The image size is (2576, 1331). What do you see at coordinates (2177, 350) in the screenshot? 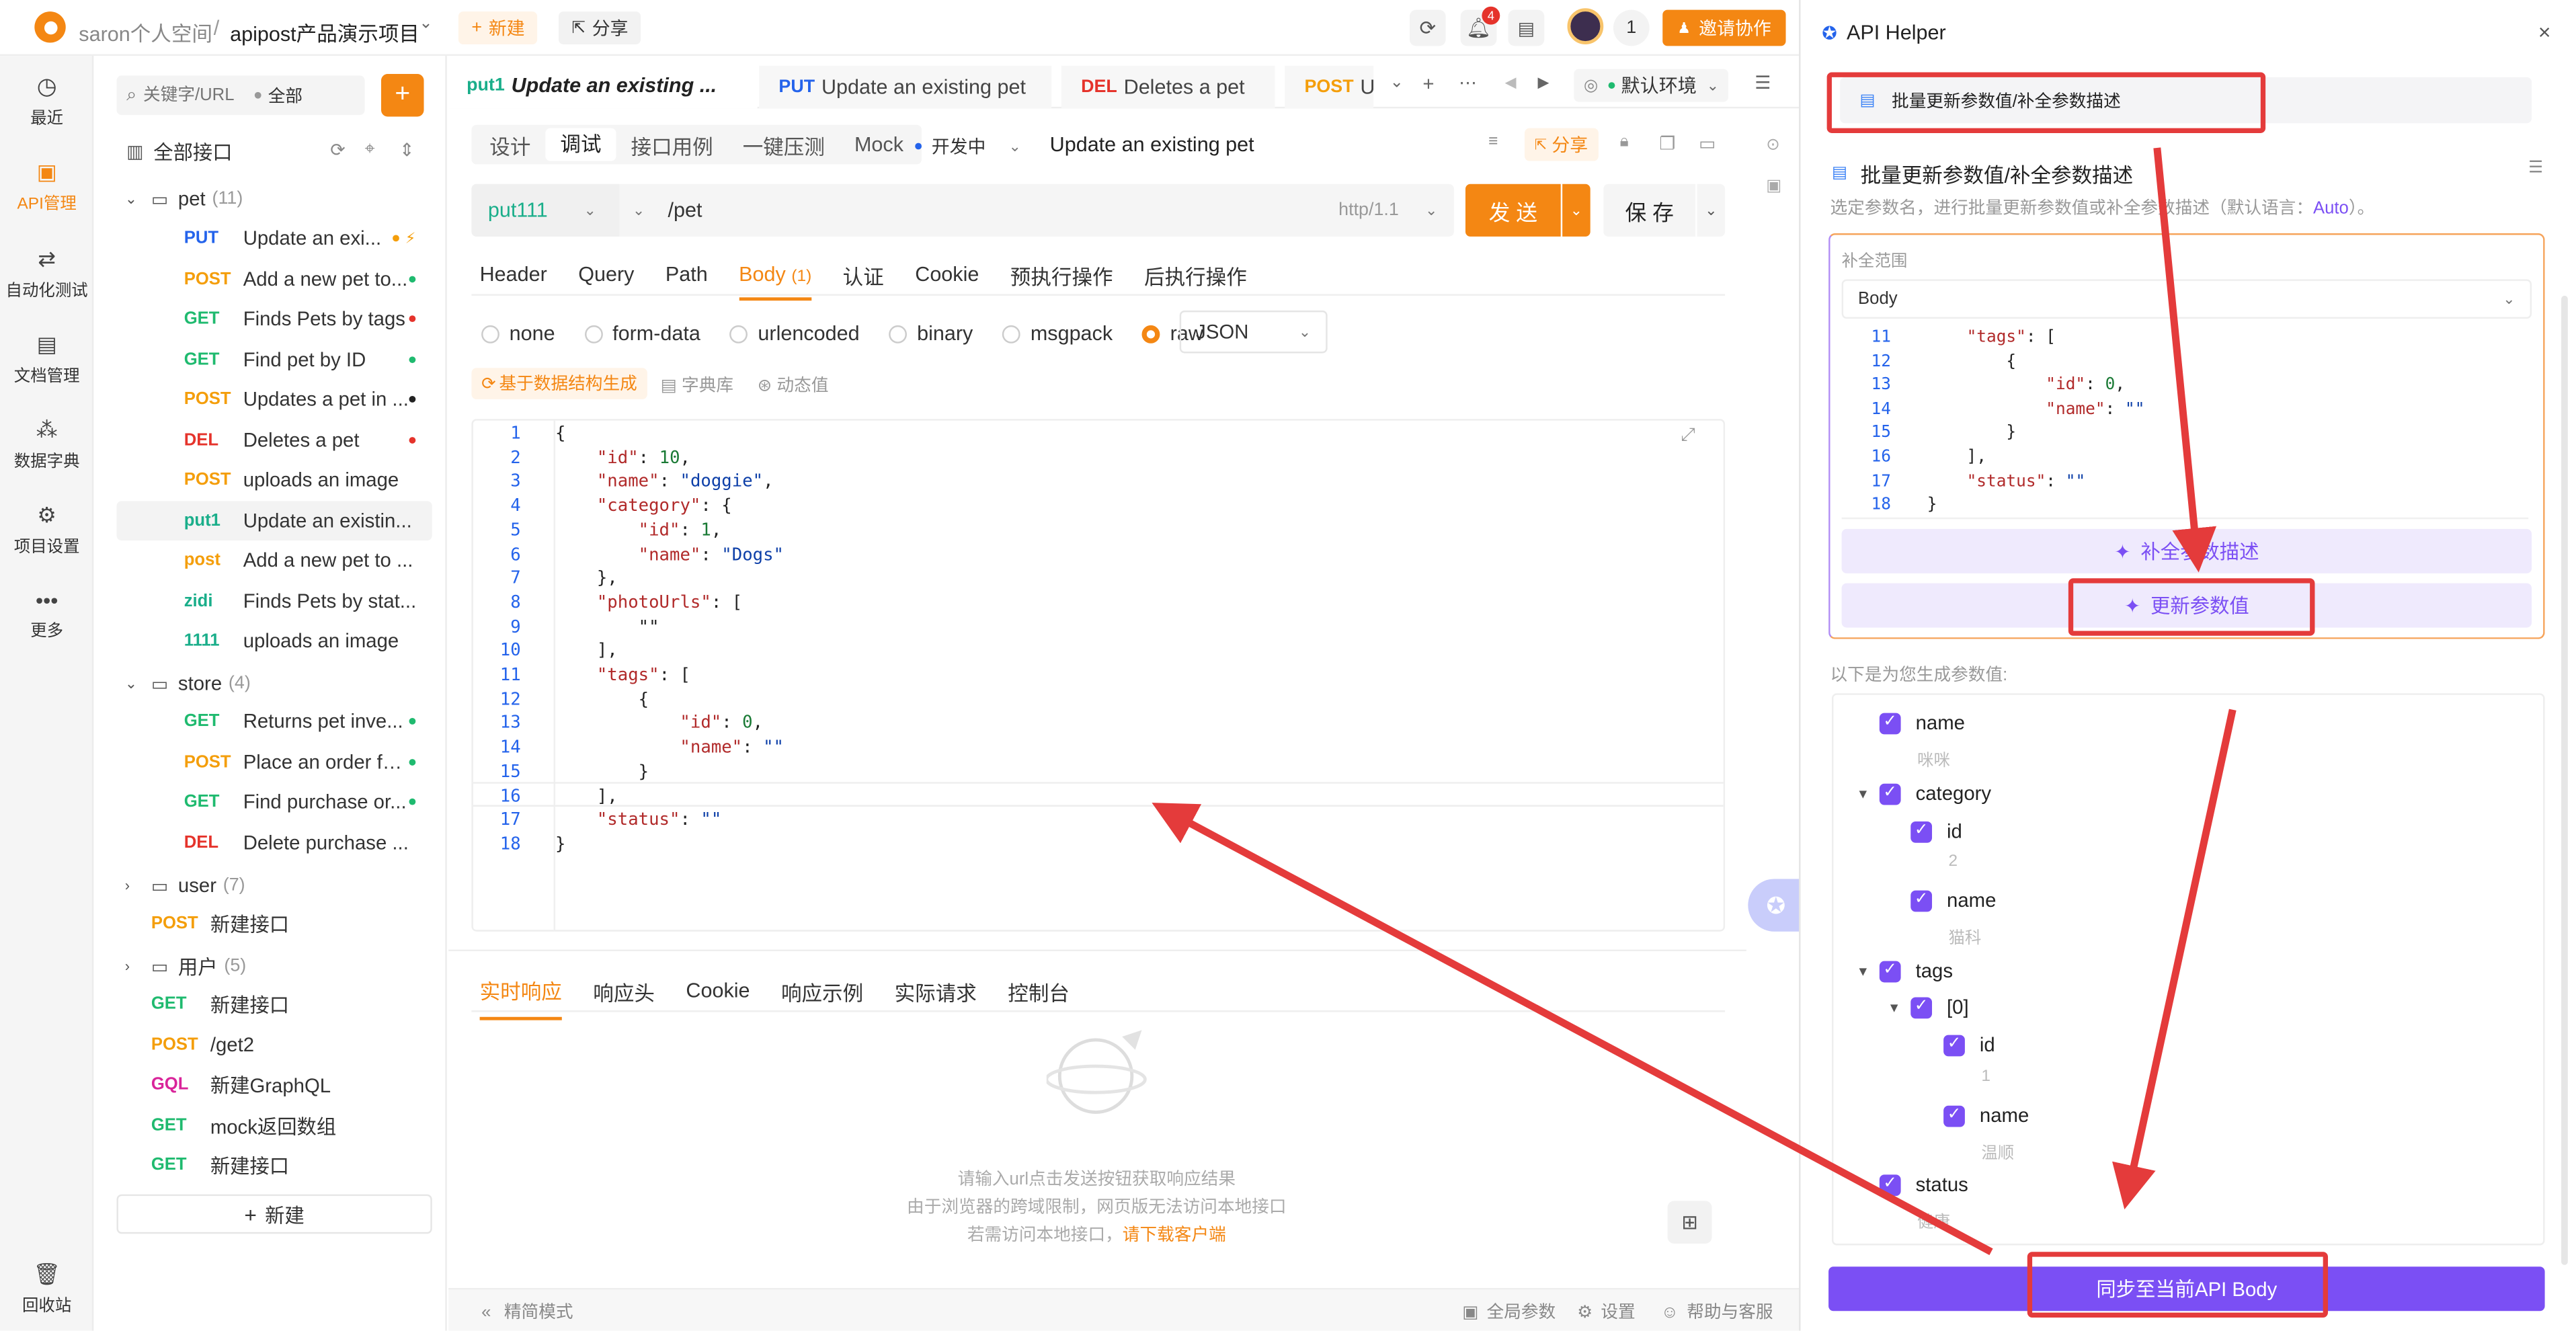
I see `arrow-to-update` at bounding box center [2177, 350].